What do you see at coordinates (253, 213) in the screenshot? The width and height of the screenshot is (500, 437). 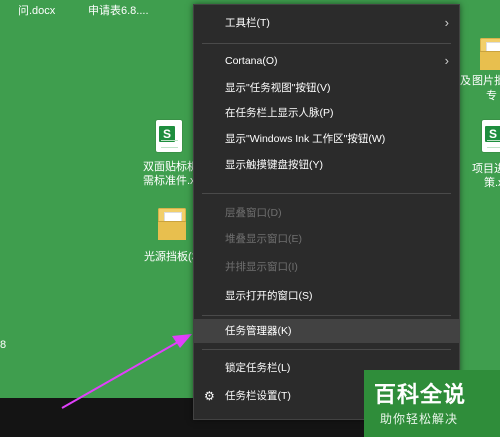 I see `menu-item-cascade: 层叠窗口(D)` at bounding box center [253, 213].